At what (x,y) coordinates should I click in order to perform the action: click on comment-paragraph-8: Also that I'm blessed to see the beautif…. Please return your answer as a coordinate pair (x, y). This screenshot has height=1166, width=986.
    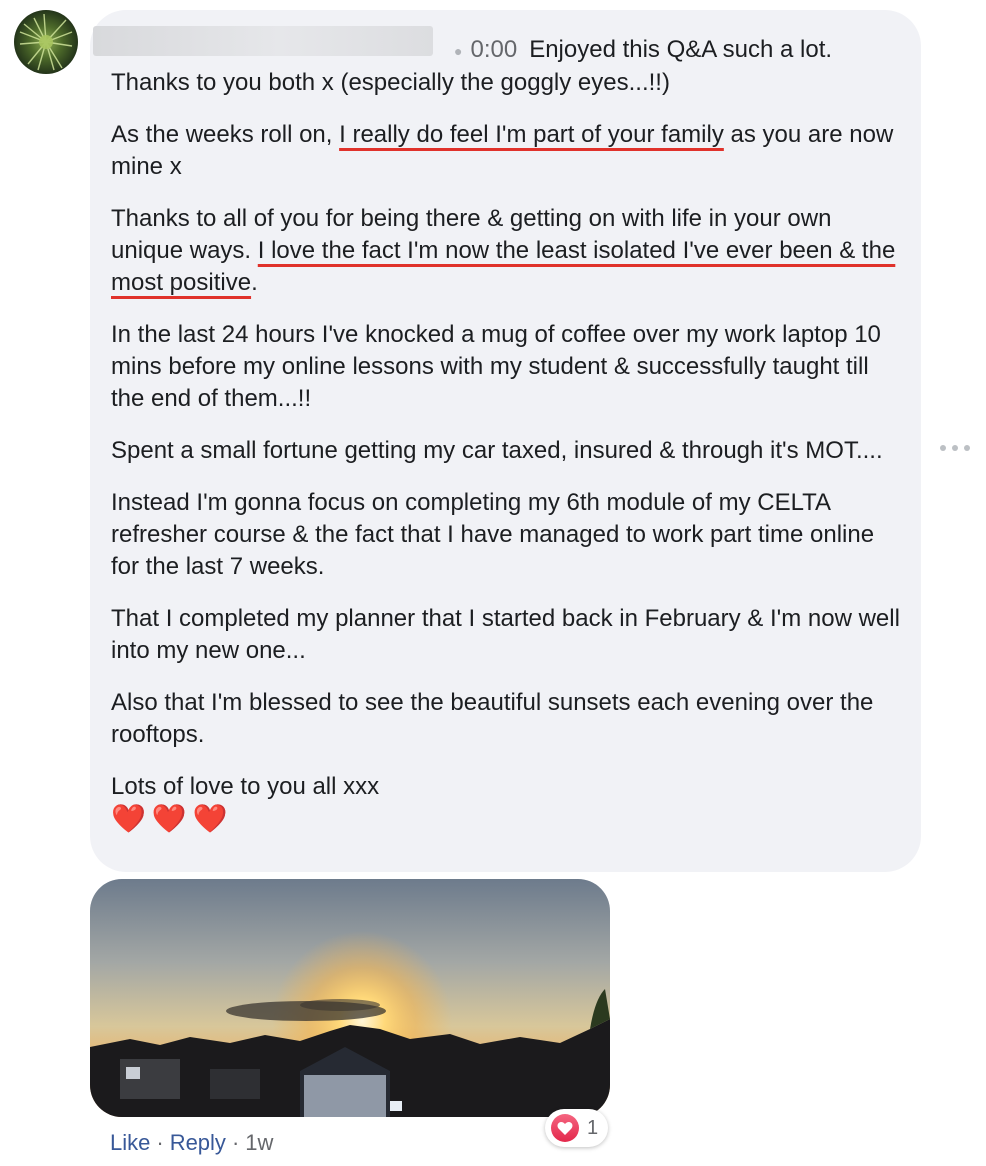
    Looking at the image, I should click on (492, 718).